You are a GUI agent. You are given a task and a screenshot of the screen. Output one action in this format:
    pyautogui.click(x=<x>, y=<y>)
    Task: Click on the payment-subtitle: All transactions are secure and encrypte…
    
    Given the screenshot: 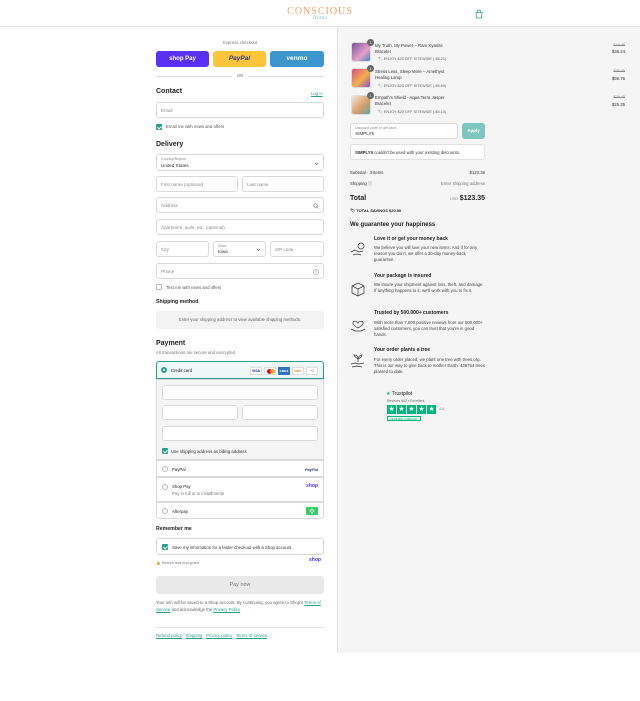 What is the action you would take?
    pyautogui.click(x=196, y=352)
    